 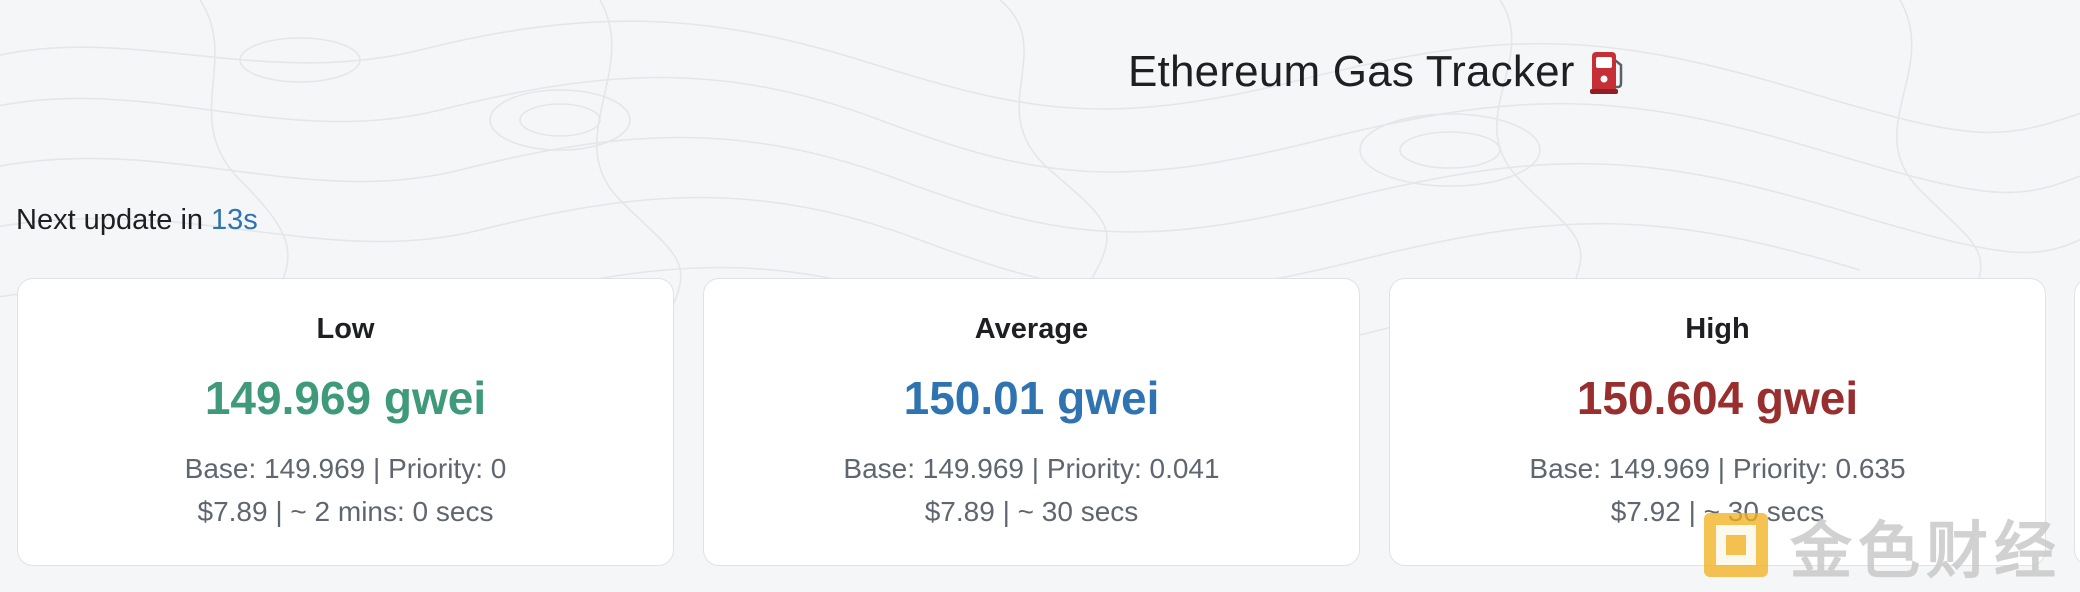 I want to click on jinse-logo-icon, so click(x=1736, y=545).